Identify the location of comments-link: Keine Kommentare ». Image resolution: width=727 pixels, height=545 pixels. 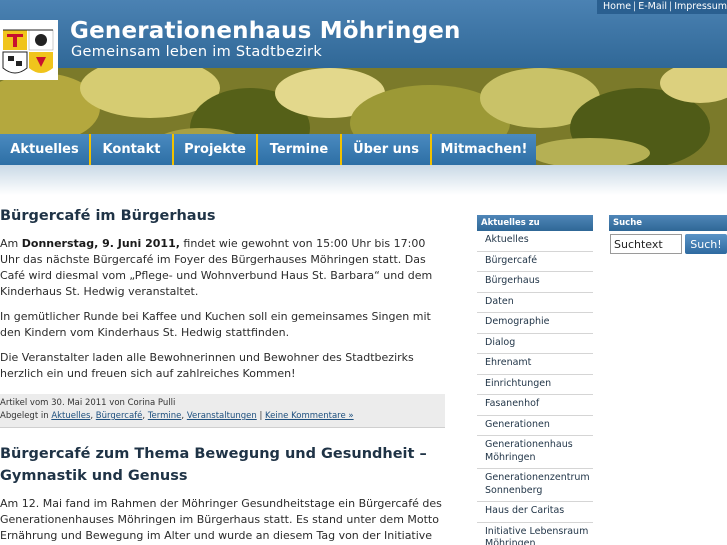
(309, 416).